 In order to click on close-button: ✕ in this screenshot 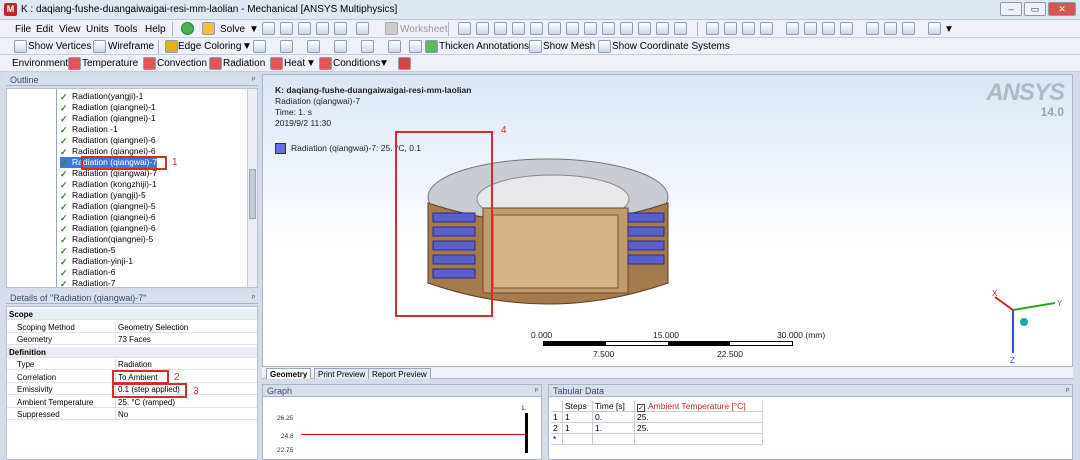, I will do `click(1062, 9)`.